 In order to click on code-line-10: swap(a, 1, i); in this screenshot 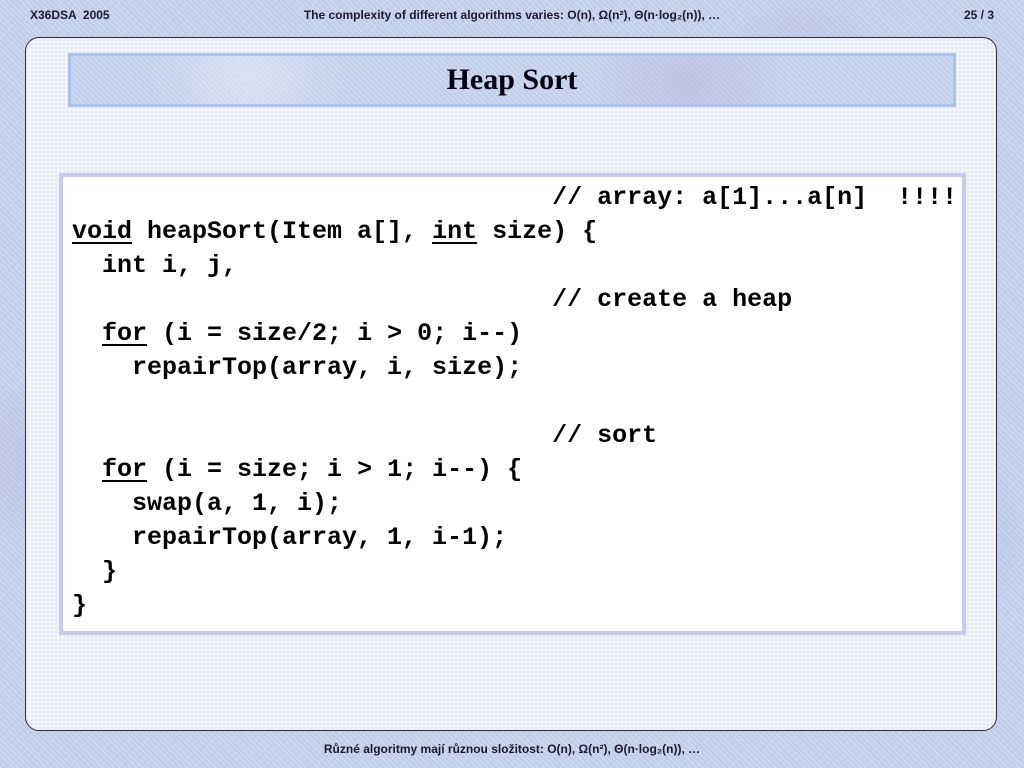, I will do `click(207, 503)`.